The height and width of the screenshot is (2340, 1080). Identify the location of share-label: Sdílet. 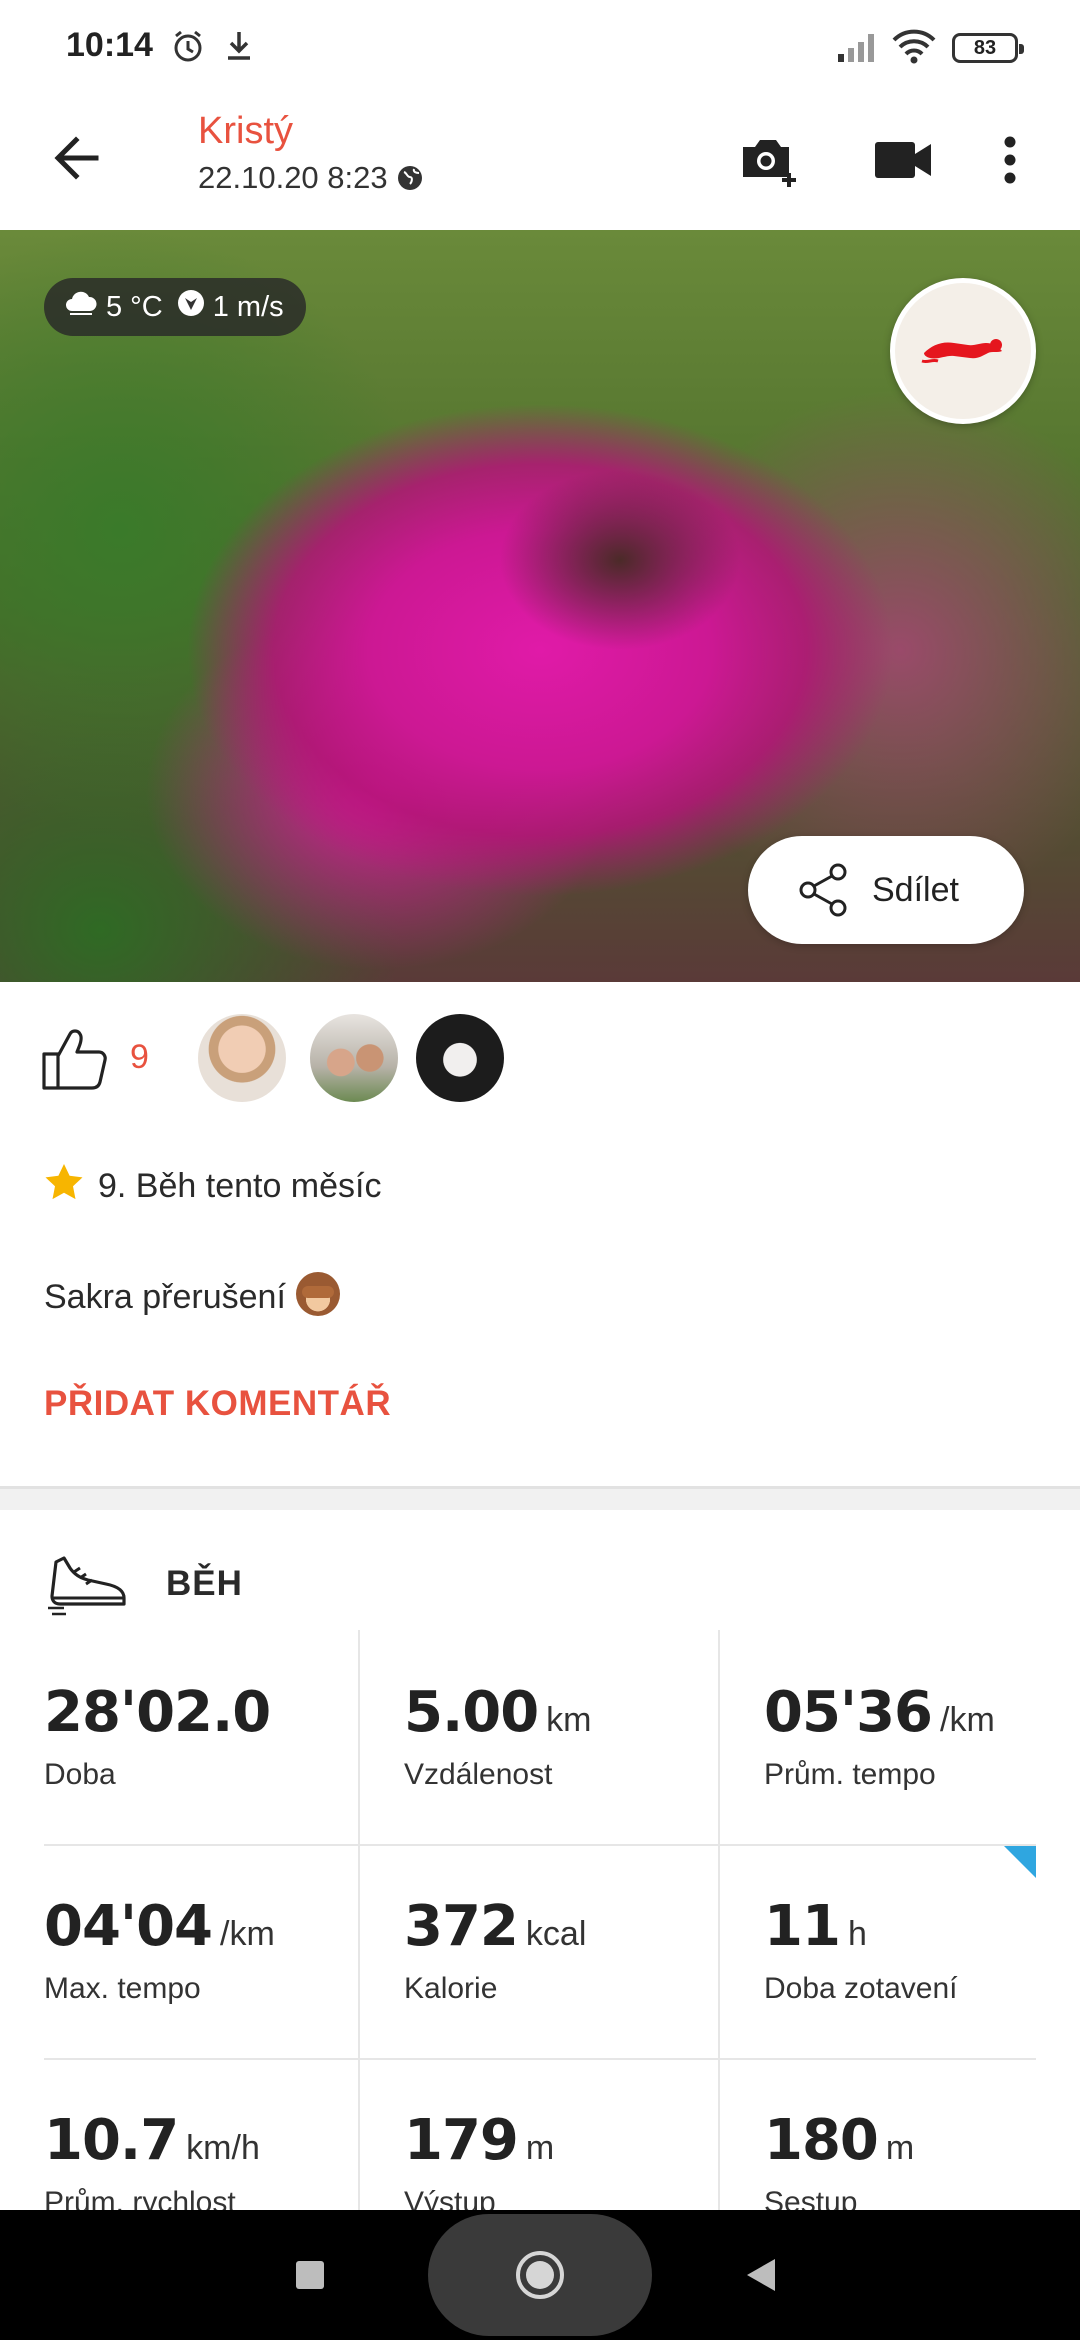
(915, 889).